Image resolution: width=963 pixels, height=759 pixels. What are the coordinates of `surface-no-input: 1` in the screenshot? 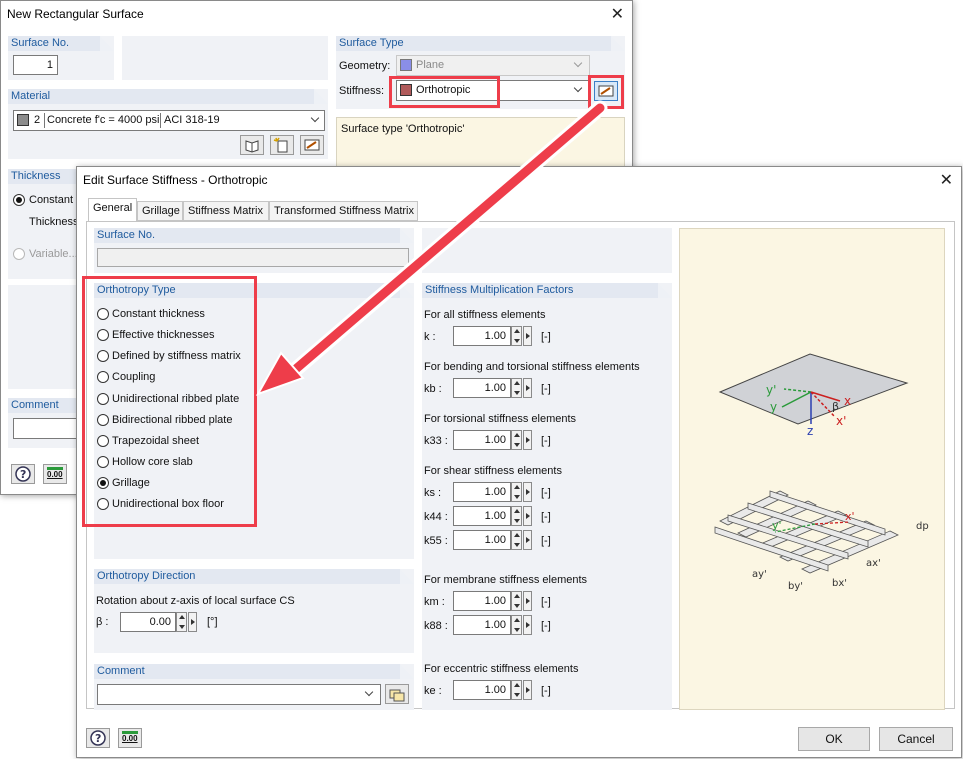 It's located at (35, 65).